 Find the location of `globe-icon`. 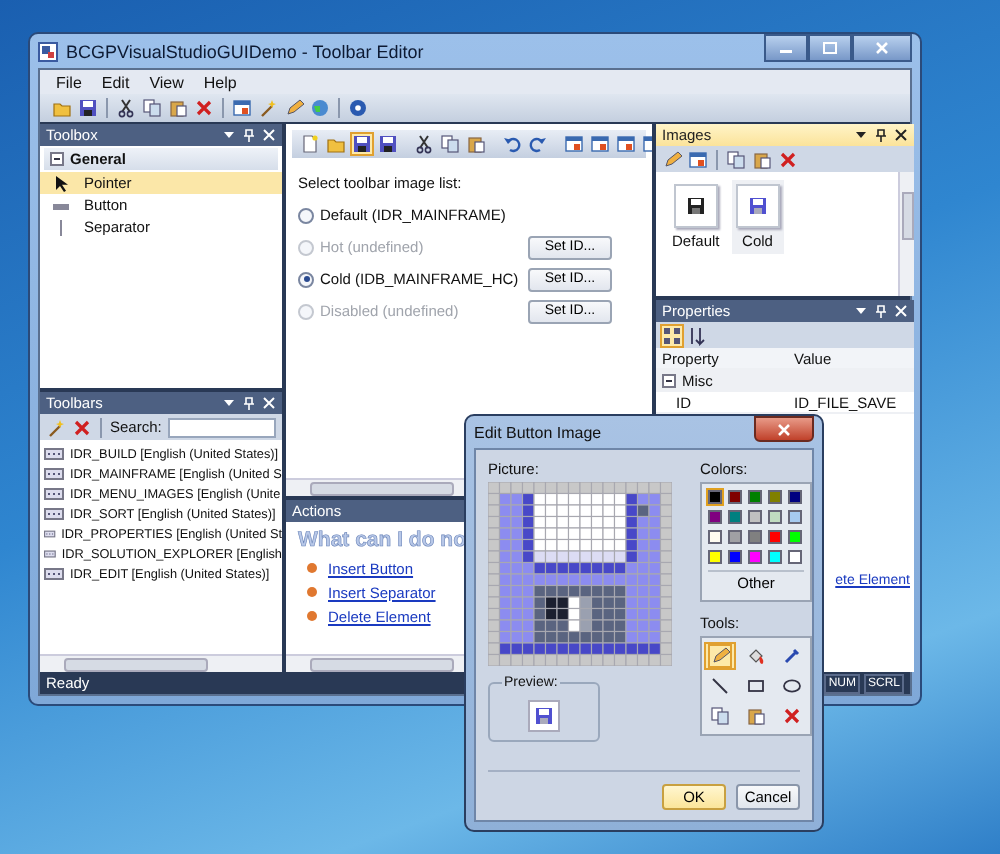

globe-icon is located at coordinates (320, 108).